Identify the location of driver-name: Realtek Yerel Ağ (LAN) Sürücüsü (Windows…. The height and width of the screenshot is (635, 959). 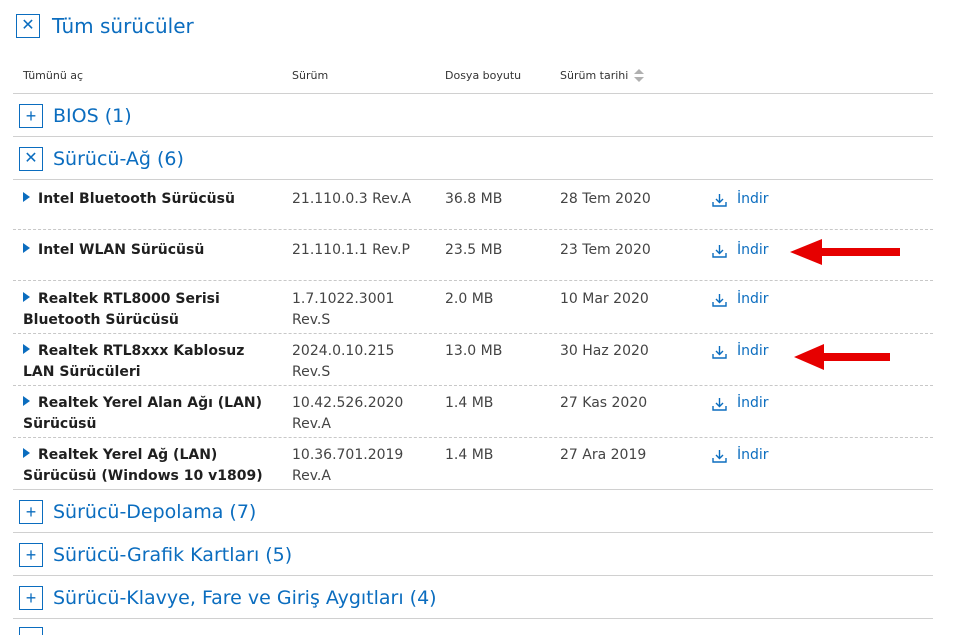
(148, 466).